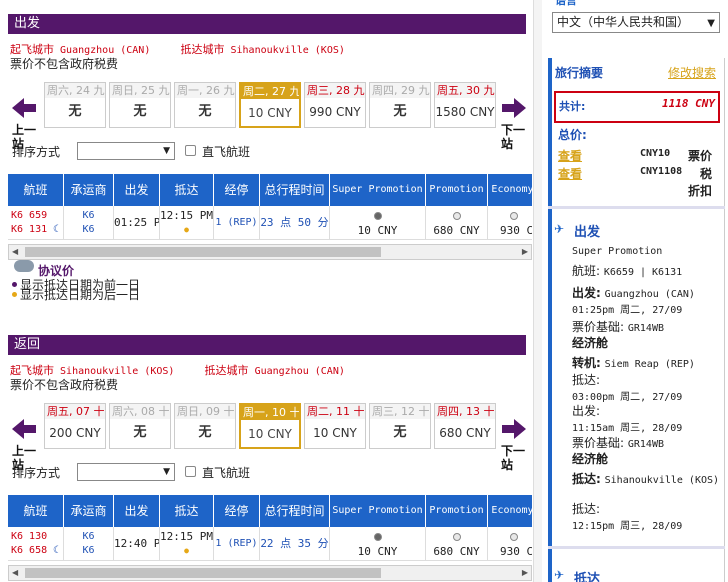 This screenshot has width=728, height=582. Describe the element at coordinates (643, 272) in the screenshot. I see `flight-value: K6659 | K6131` at that location.